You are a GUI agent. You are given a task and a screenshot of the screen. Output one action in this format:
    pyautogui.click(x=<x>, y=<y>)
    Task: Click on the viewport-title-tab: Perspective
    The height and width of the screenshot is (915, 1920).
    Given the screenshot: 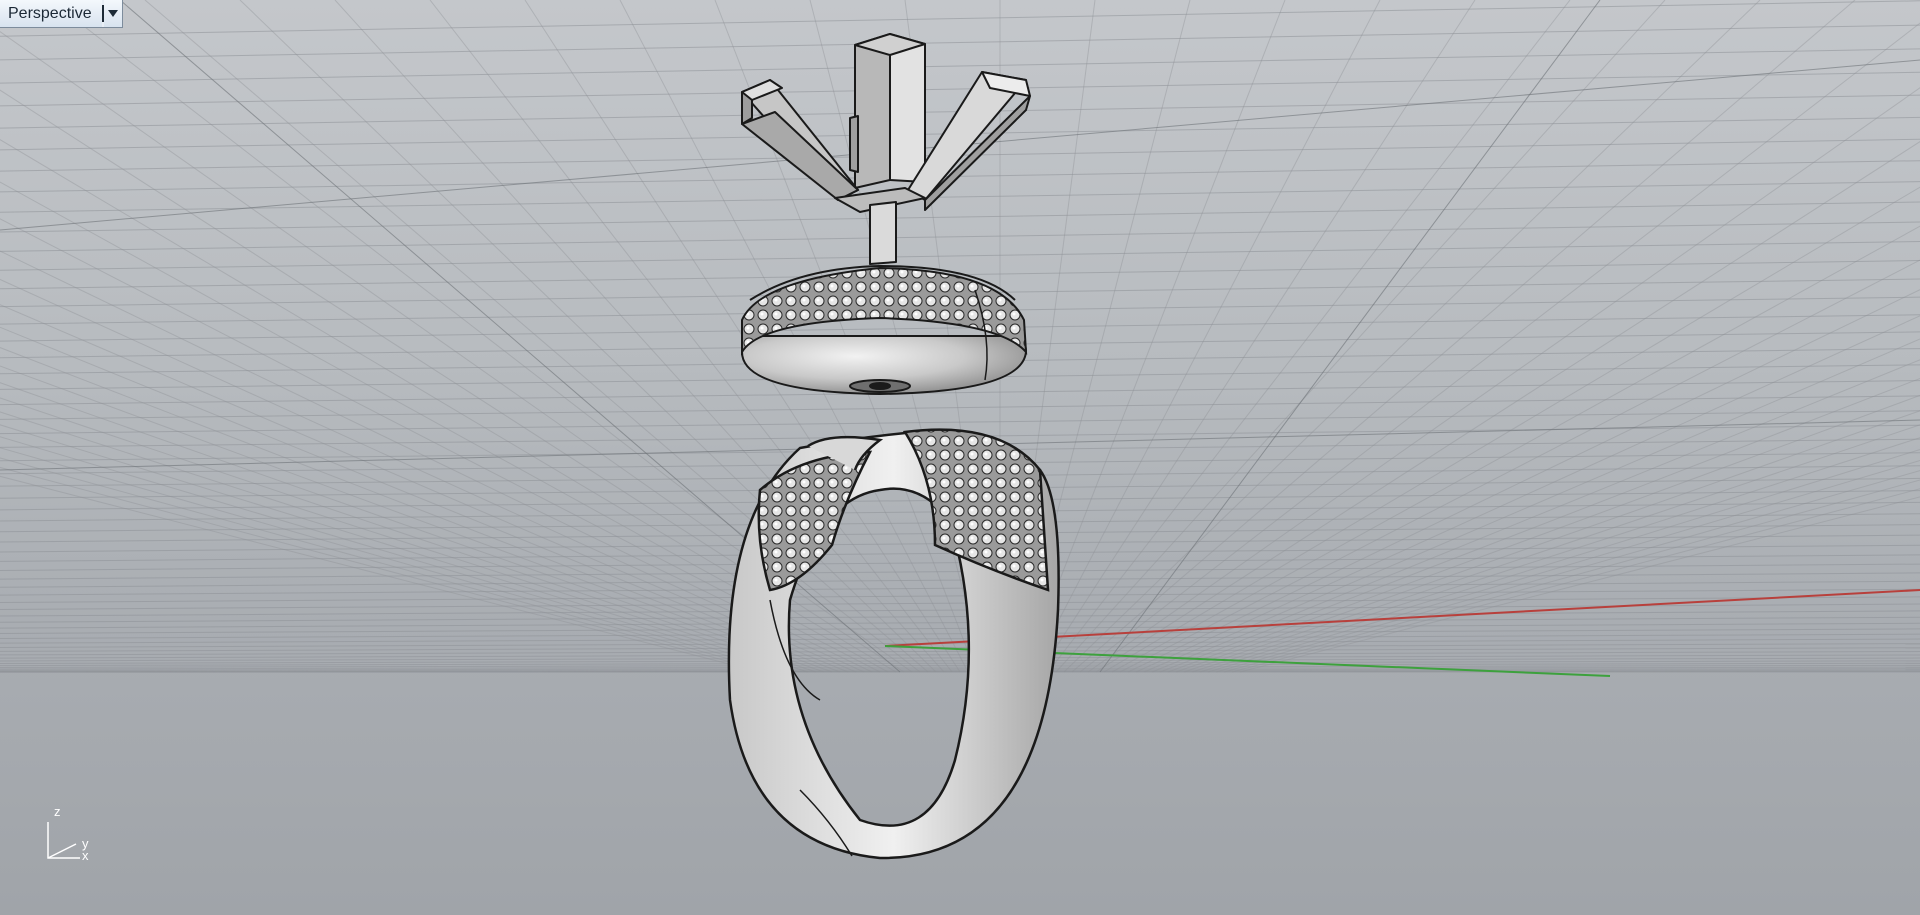 What is the action you would take?
    pyautogui.click(x=61, y=14)
    